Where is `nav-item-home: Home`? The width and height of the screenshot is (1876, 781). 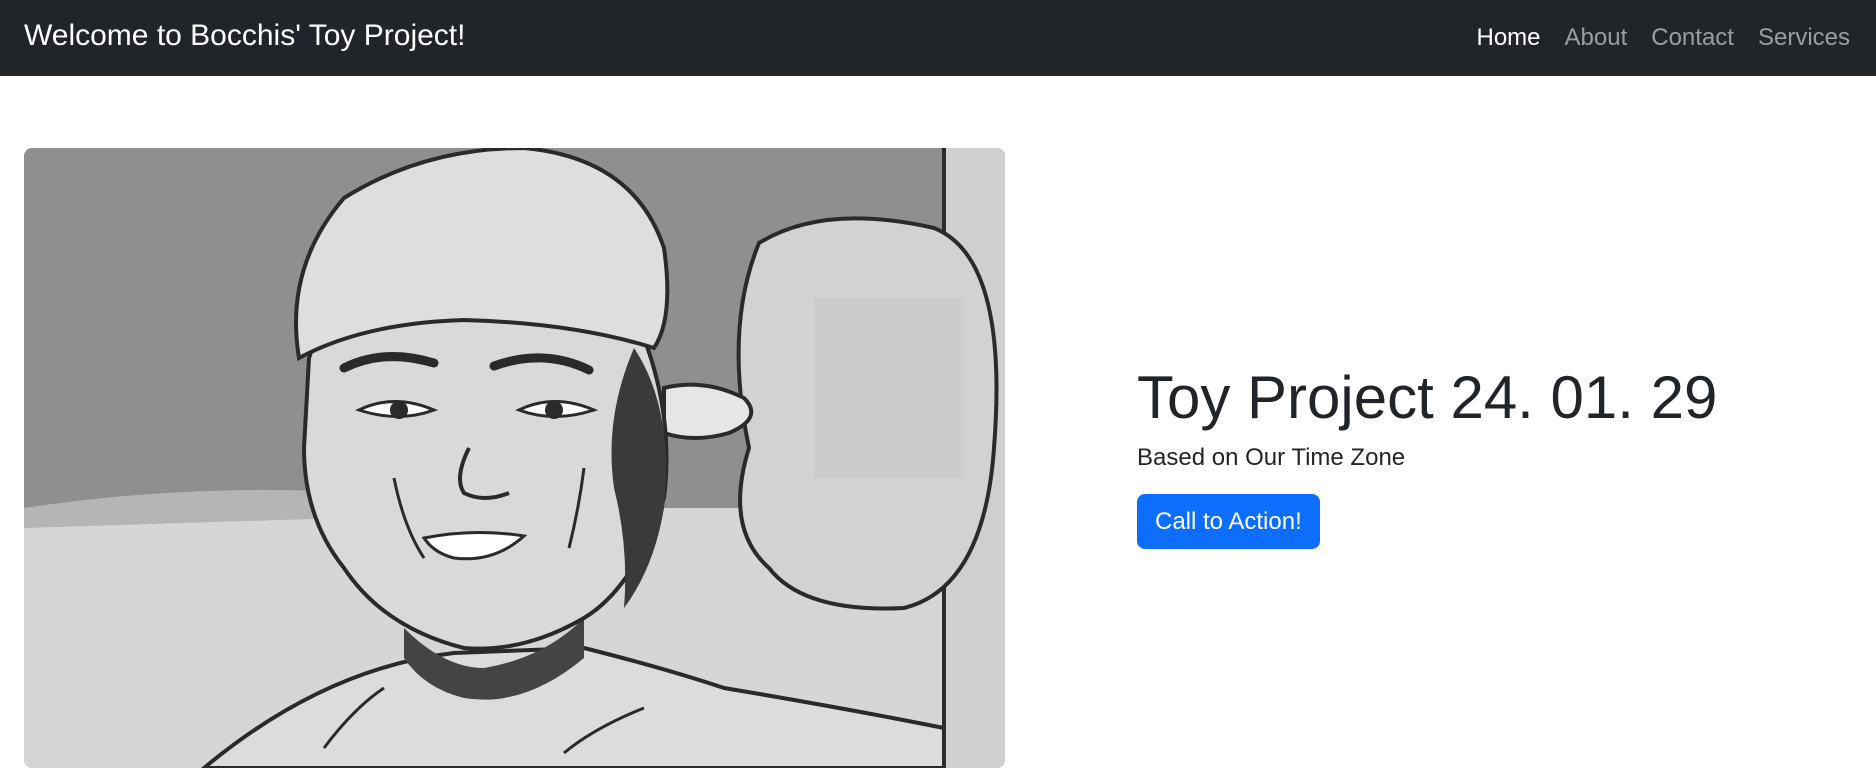 nav-item-home: Home is located at coordinates (1509, 38).